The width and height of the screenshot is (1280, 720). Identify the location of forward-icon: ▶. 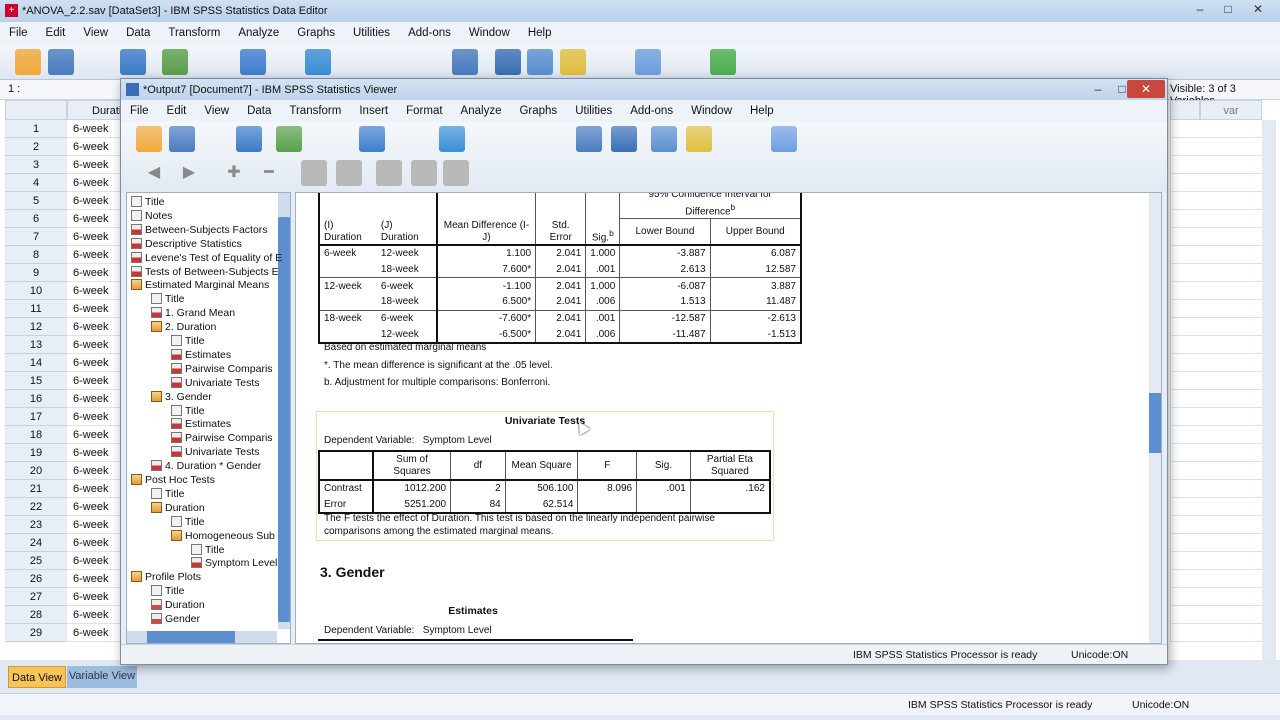
(189, 173).